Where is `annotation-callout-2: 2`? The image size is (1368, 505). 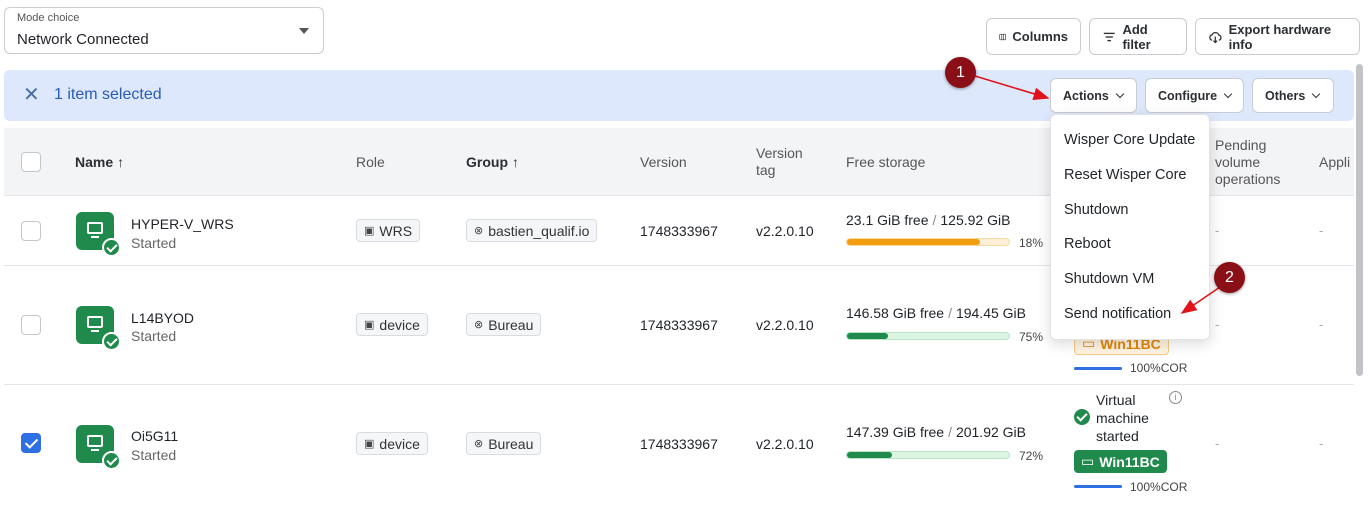
annotation-callout-2: 2 is located at coordinates (1229, 277).